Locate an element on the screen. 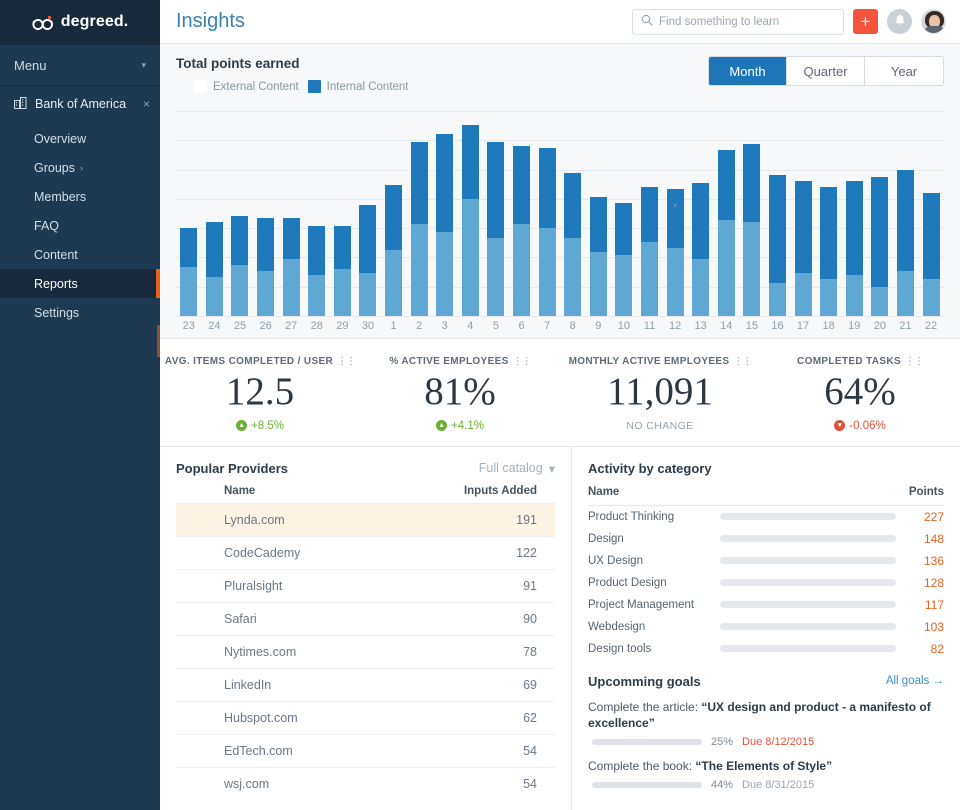 This screenshot has width=960, height=810. table-row: Nytimes.com 78 is located at coordinates (365, 651).